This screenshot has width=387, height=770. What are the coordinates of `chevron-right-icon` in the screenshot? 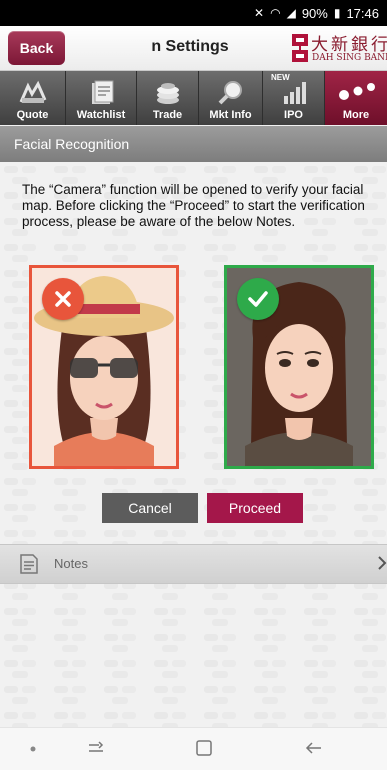 It's located at (382, 563).